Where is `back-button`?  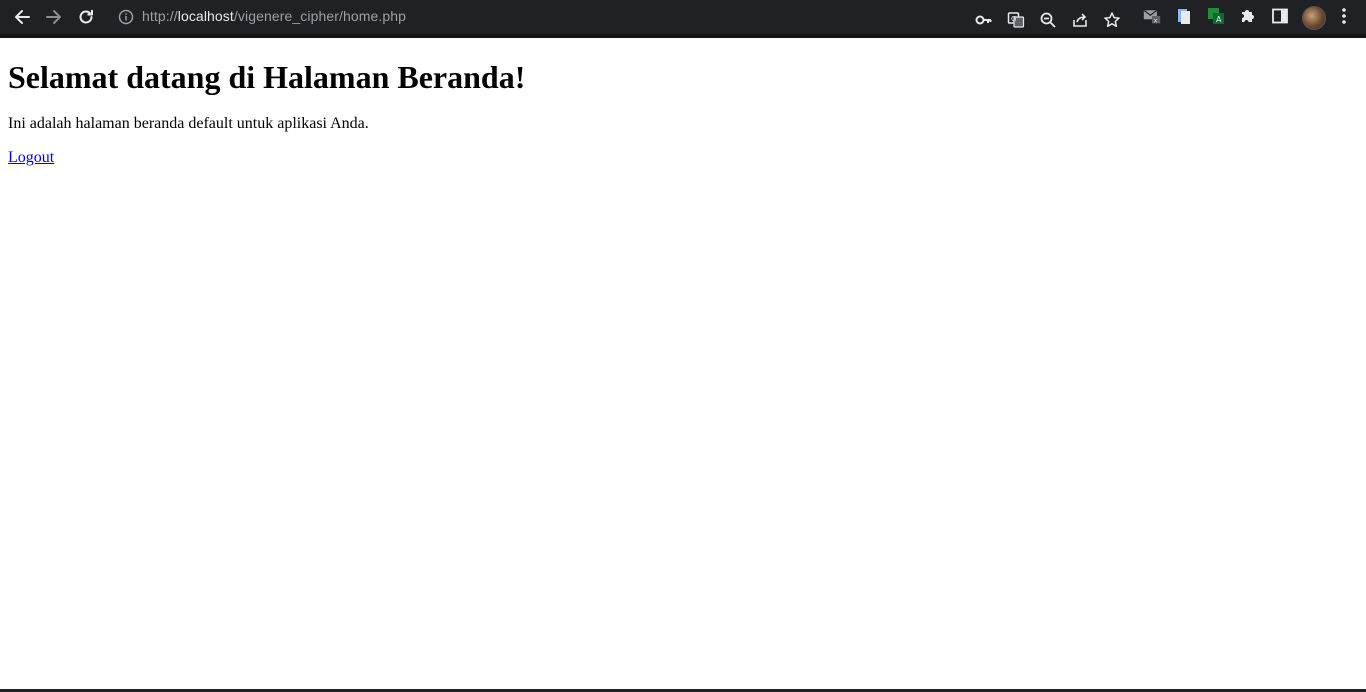 back-button is located at coordinates (22, 17).